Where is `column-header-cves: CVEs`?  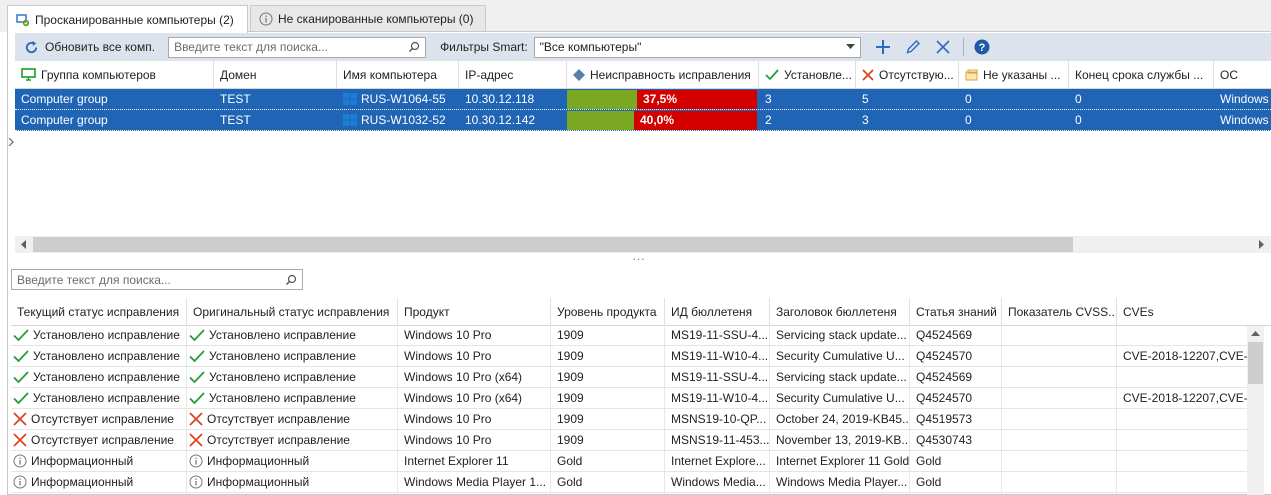
column-header-cves: CVEs is located at coordinates (1194, 311).